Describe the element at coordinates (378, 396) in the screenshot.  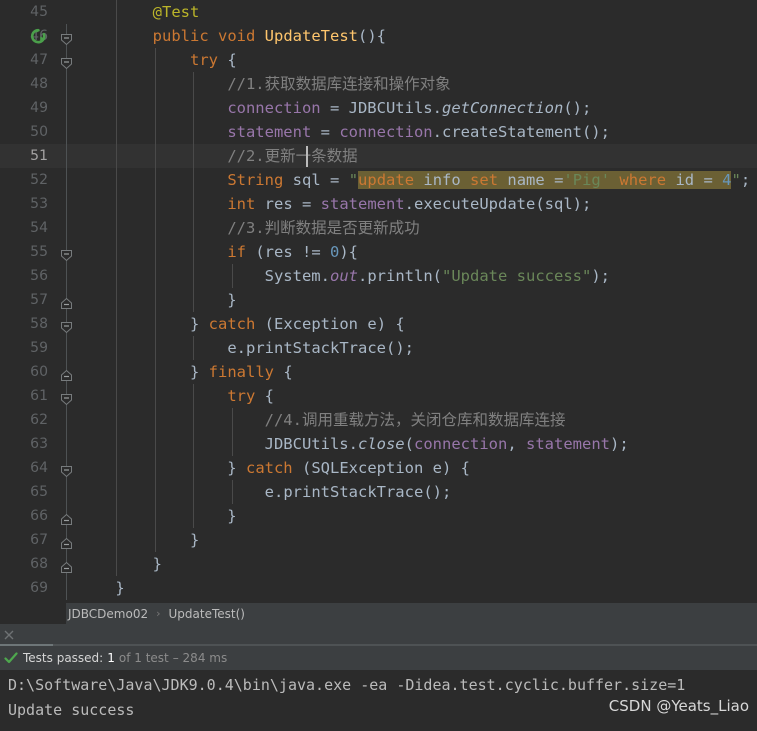
I see `code-line: 61 try {` at that location.